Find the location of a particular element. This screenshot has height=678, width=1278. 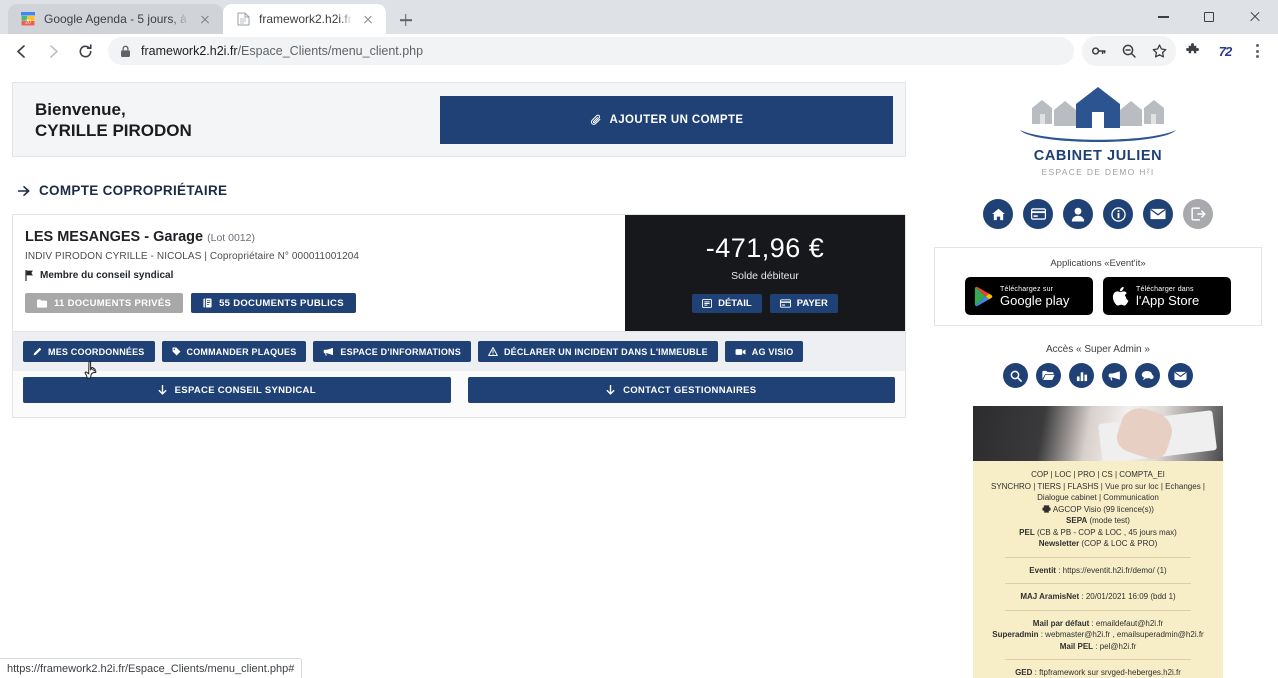

admin-mail-button is located at coordinates (1180, 375).